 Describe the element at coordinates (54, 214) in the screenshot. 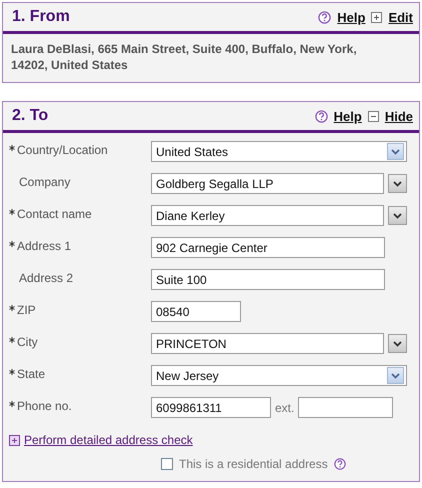

I see `field-label: Contact name` at that location.